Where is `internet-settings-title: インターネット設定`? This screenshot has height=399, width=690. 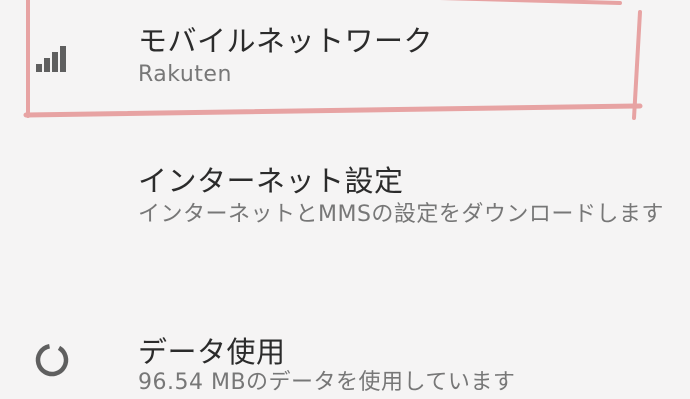
internet-settings-title: インターネット設定 is located at coordinates (271, 181).